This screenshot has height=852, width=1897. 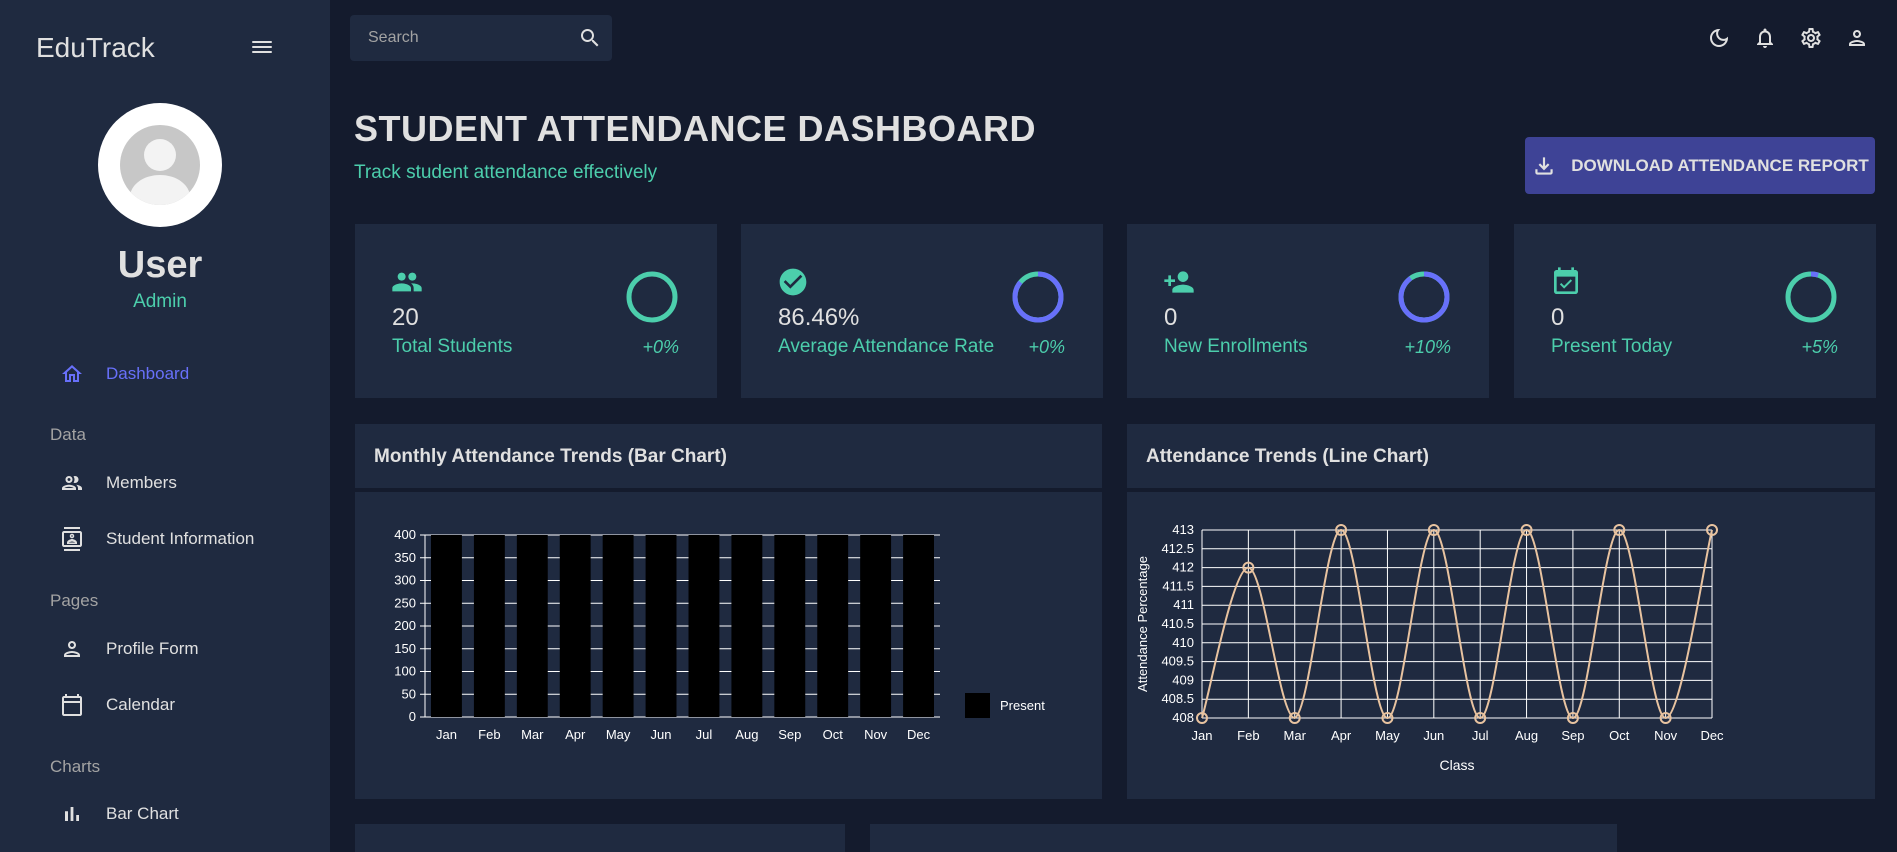 What do you see at coordinates (536, 311) in the screenshot?
I see `stat-card-total-students: 20 Total Students +0%` at bounding box center [536, 311].